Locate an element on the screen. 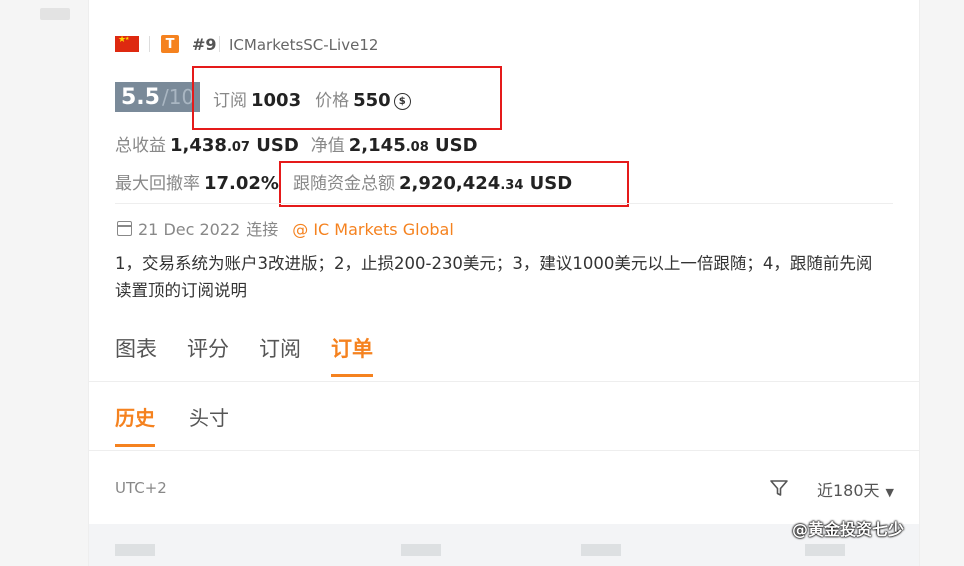 Image resolution: width=964 pixels, height=566 pixels. score-max: /10 is located at coordinates (178, 97).